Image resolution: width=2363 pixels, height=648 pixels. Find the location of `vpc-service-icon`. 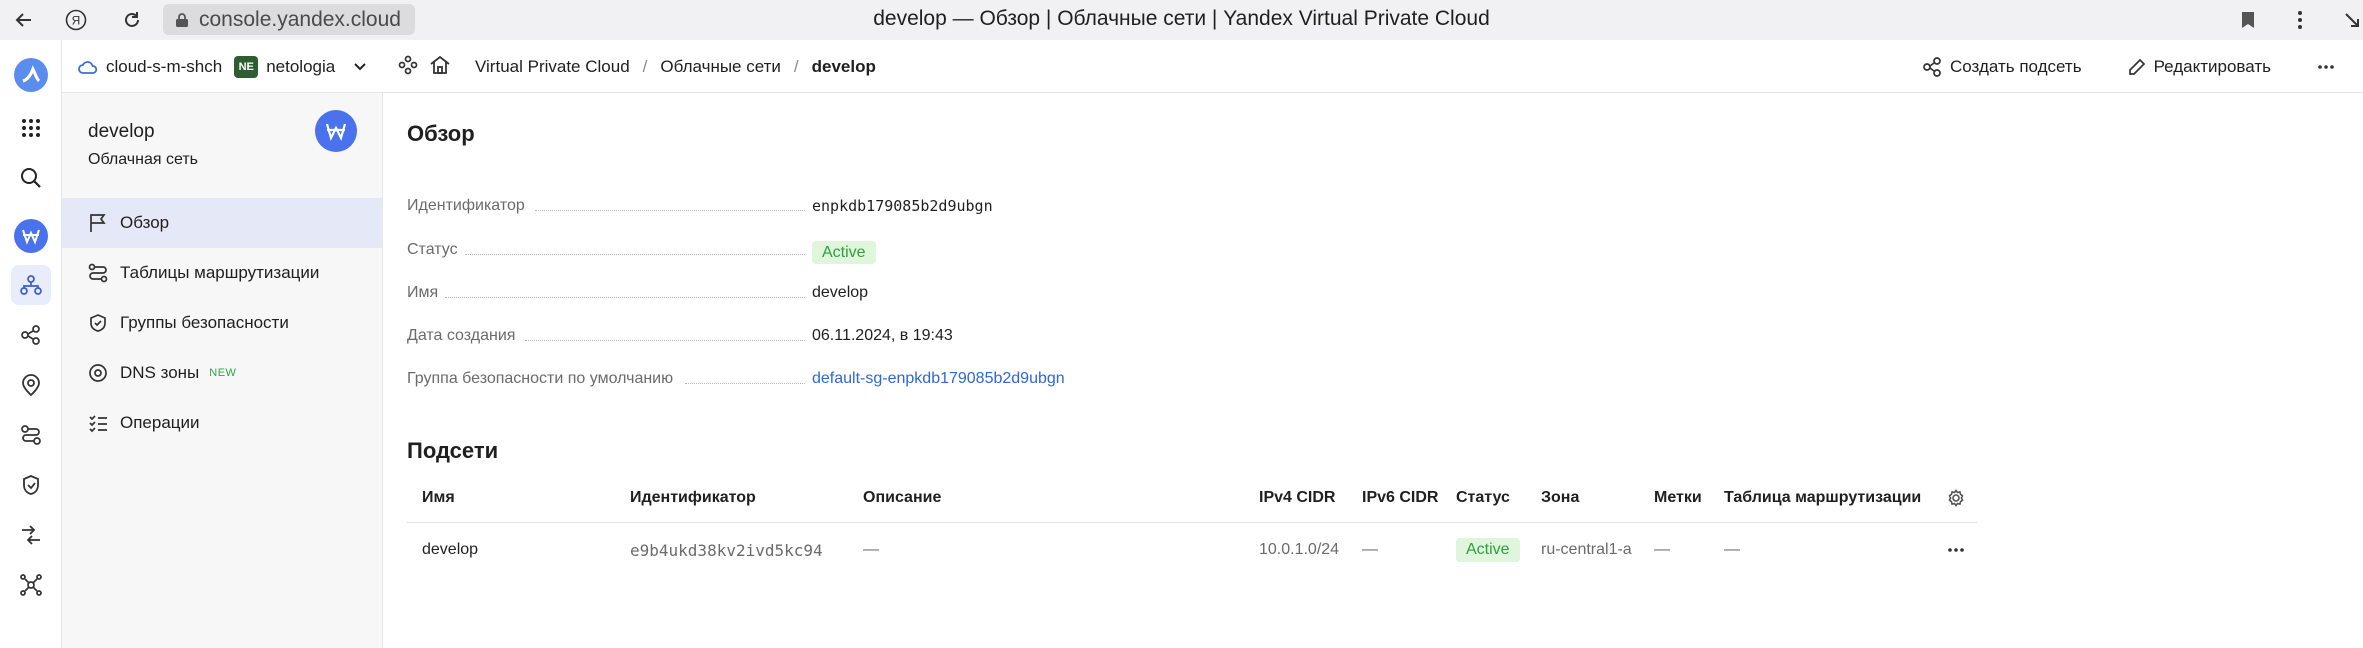

vpc-service-icon is located at coordinates (31, 236).